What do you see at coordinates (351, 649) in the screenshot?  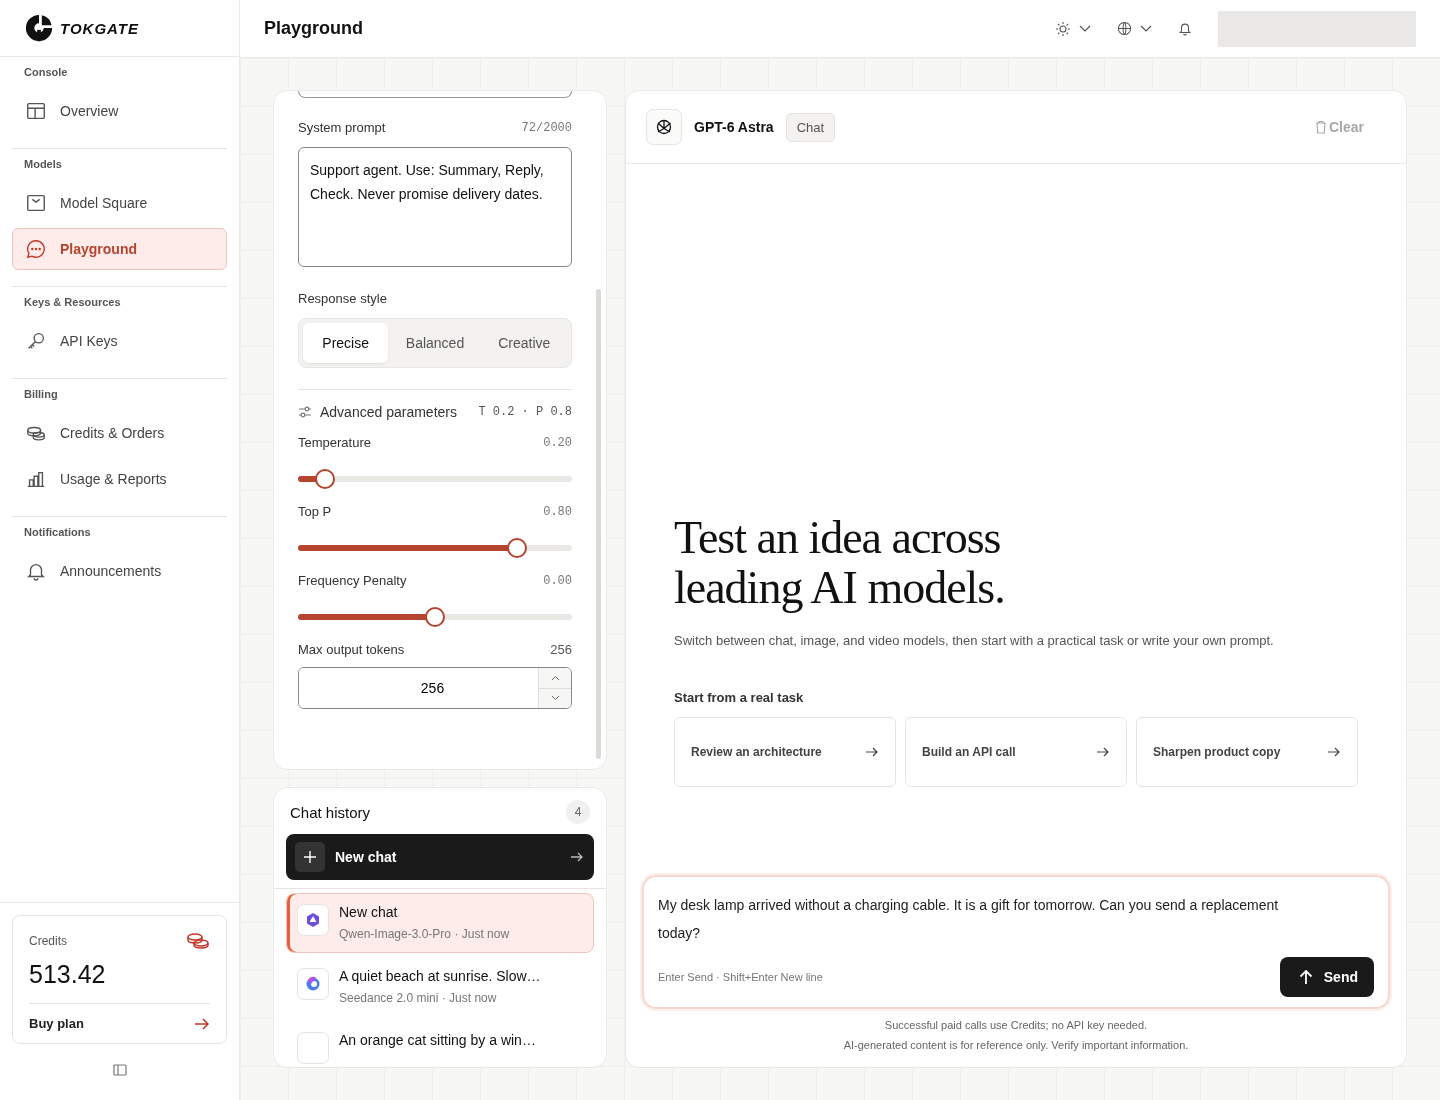 I see `field-label: Max output tokens` at bounding box center [351, 649].